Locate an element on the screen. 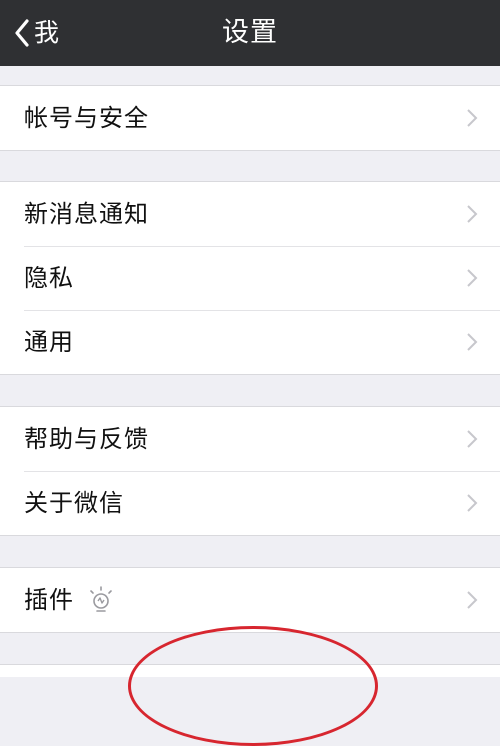 The image size is (500, 746). navigation-bar: 设置 我 is located at coordinates (250, 33).